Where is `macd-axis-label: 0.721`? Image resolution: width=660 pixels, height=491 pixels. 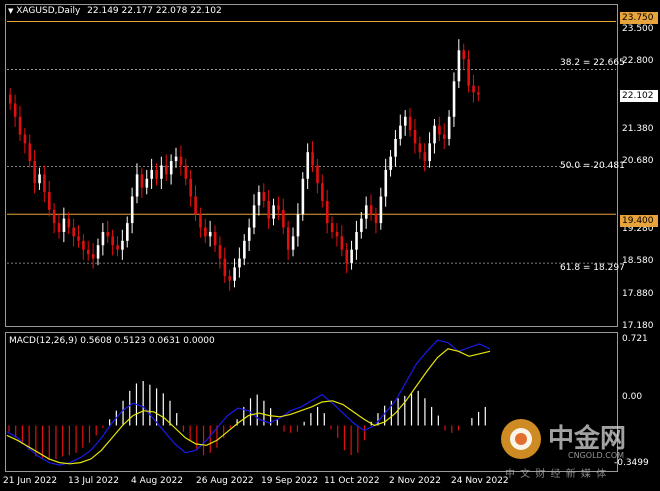
macd-axis-label: 0.721 is located at coordinates (635, 339).